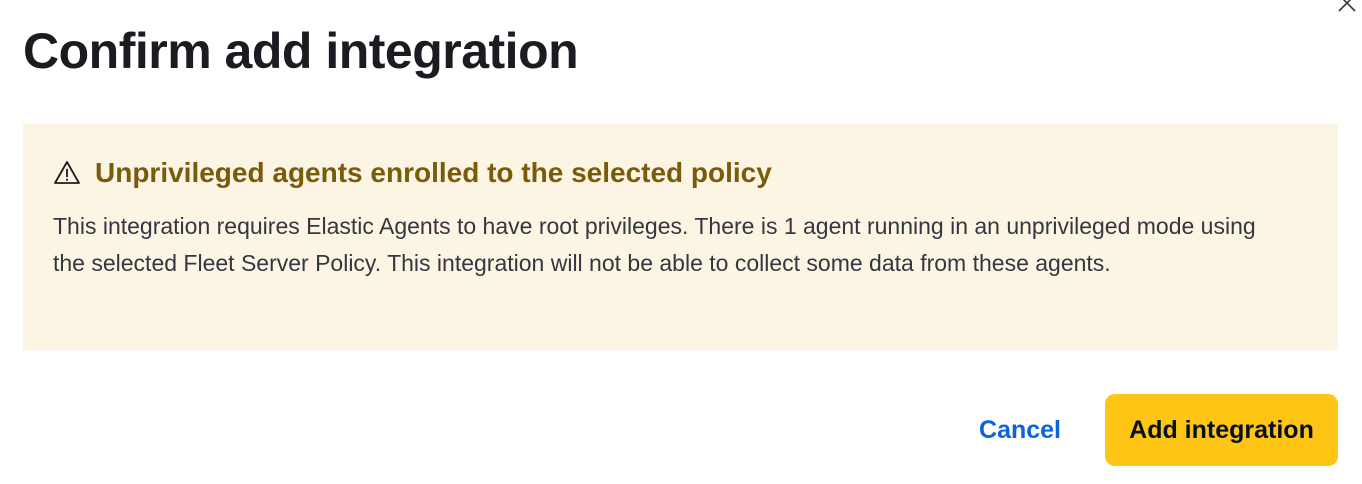 Image resolution: width=1362 pixels, height=484 pixels. I want to click on close-icon, so click(1347, 9).